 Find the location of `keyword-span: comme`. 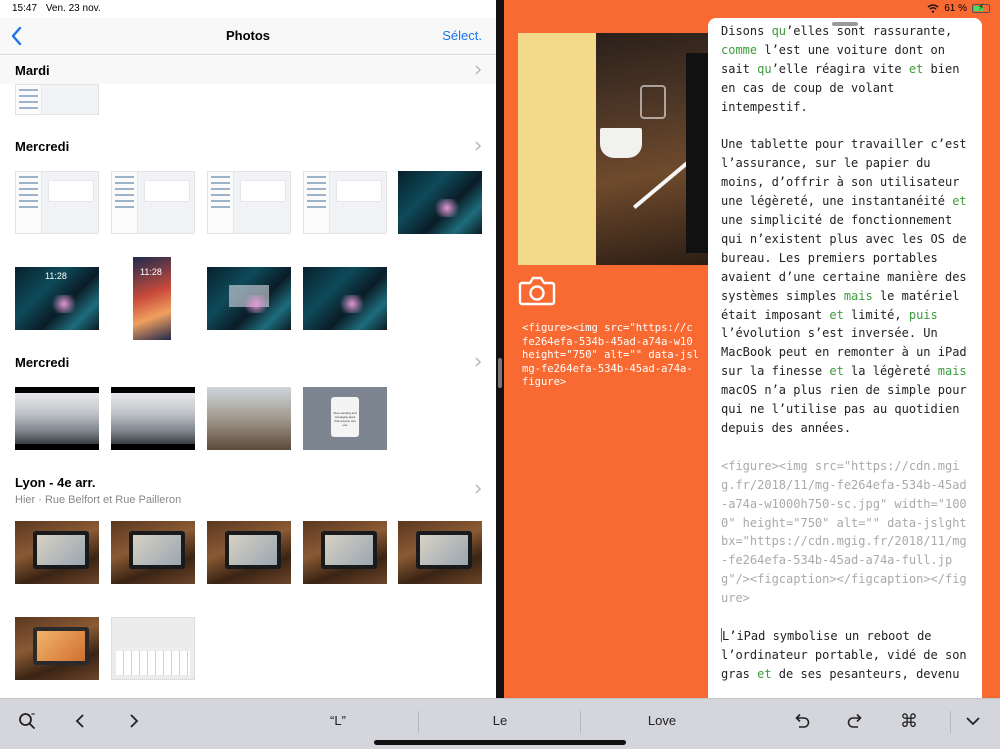

keyword-span: comme is located at coordinates (739, 49).